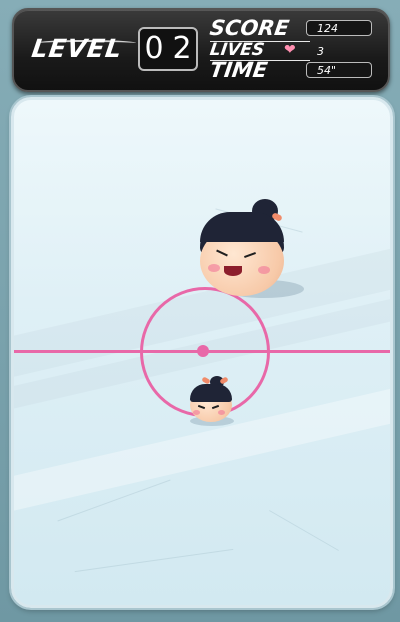 This screenshot has width=400, height=622. Describe the element at coordinates (237, 50) in the screenshot. I see `lives-label: LIVES` at that location.